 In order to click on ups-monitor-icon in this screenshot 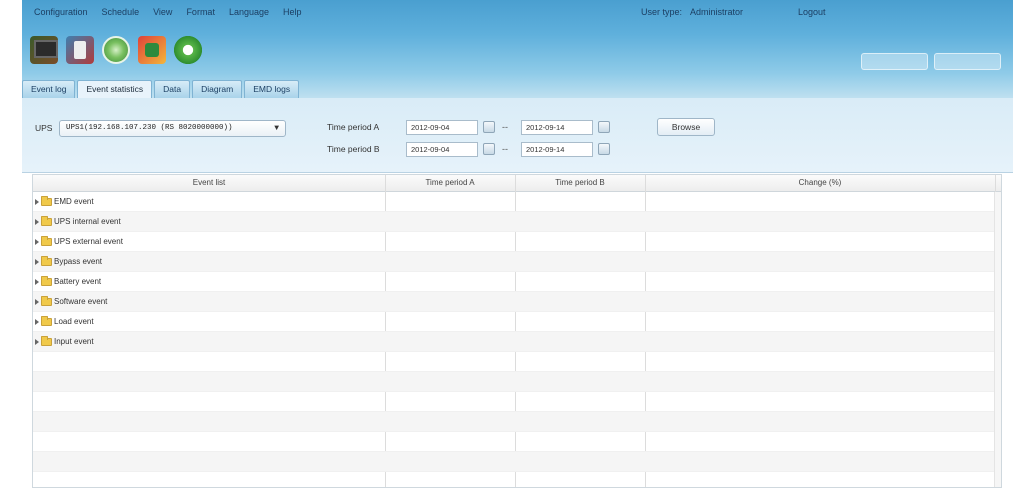, I will do `click(44, 50)`.